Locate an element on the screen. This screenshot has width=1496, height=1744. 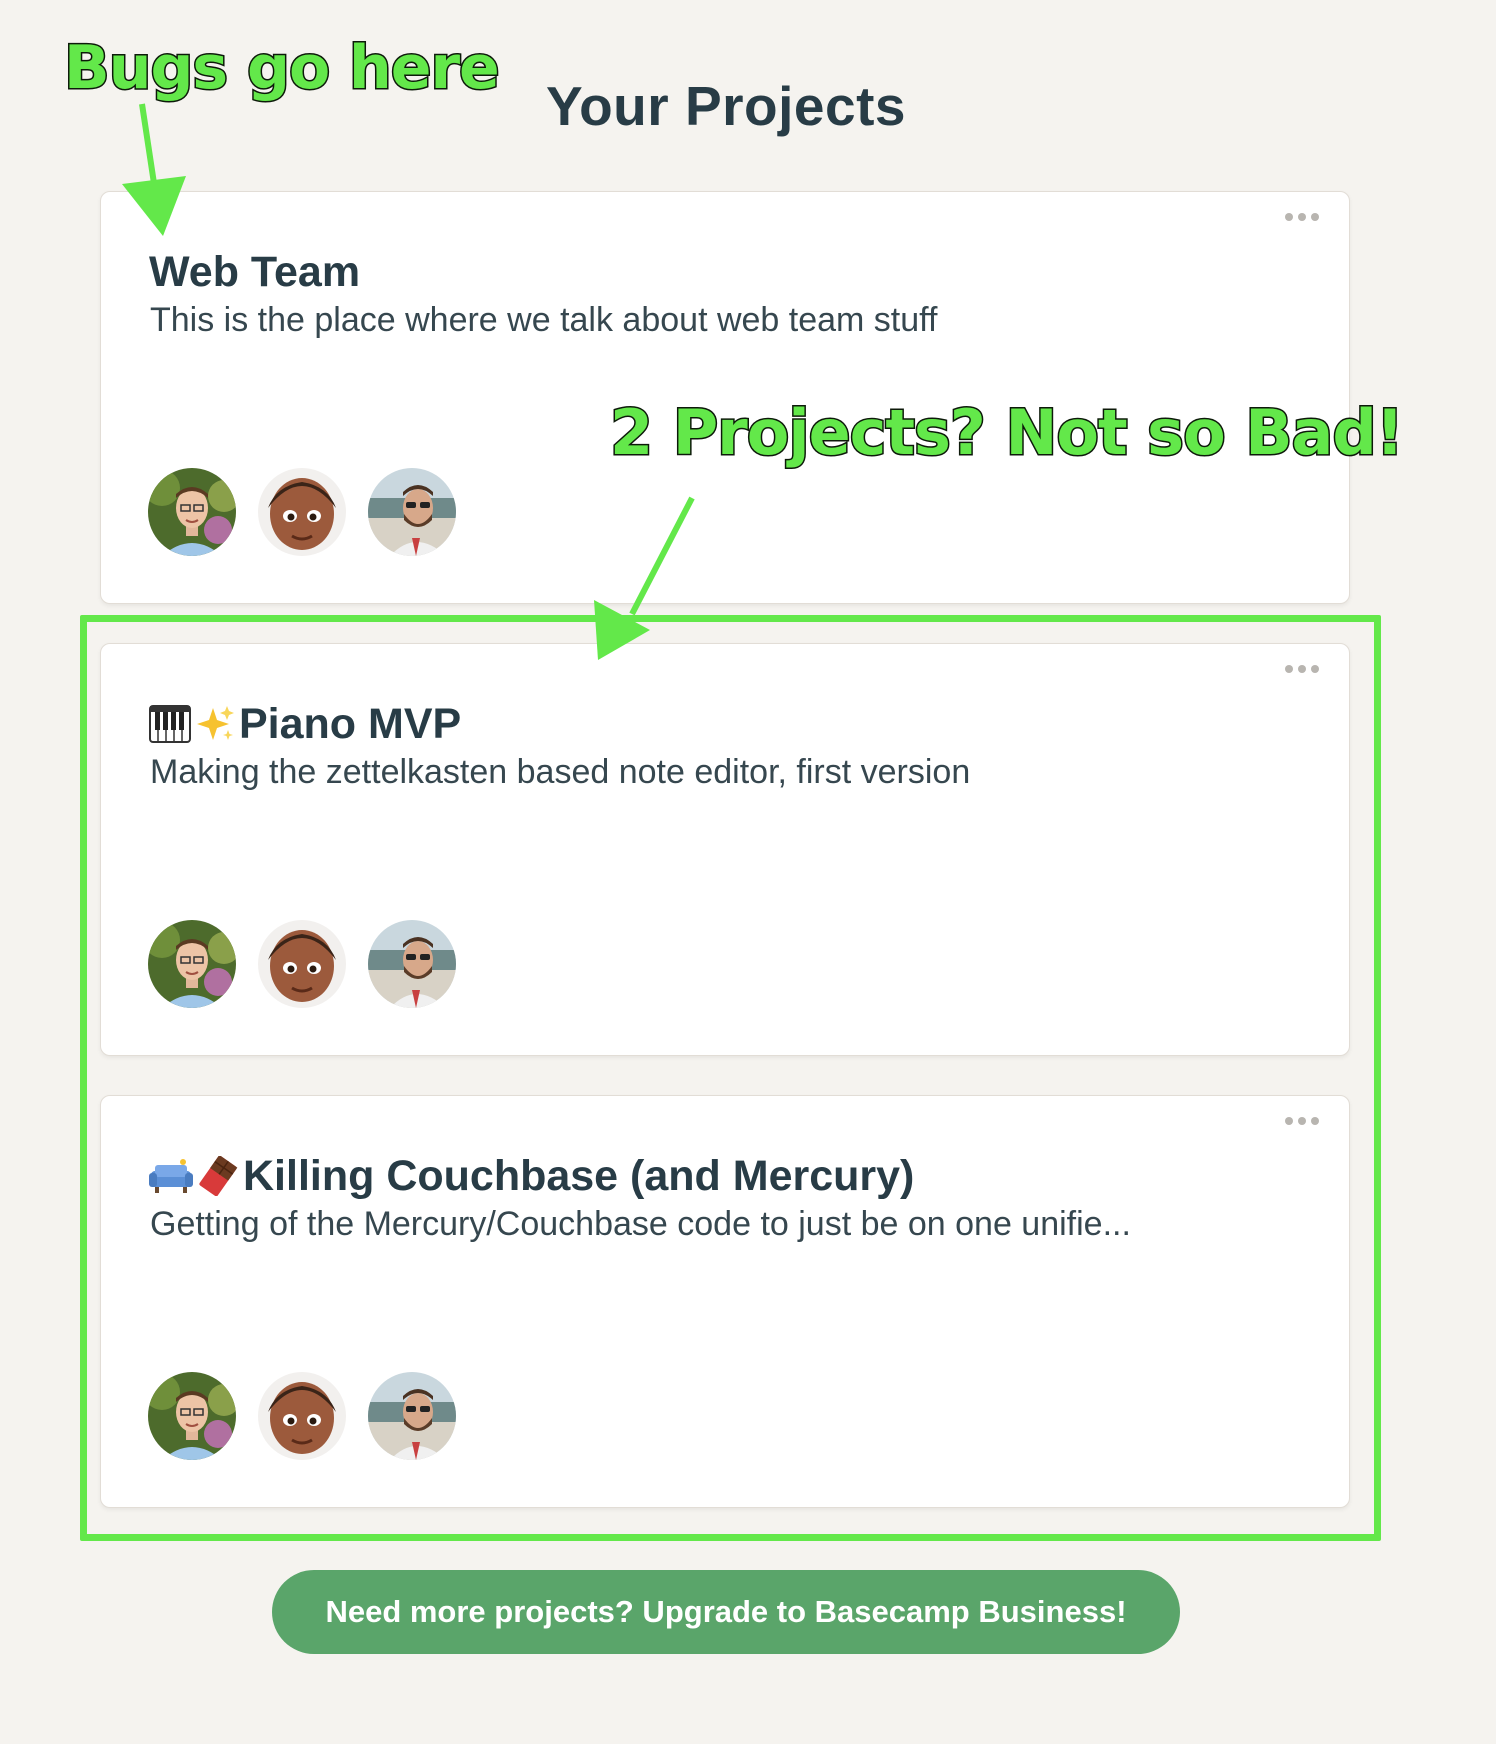
project-title: Piano MVP is located at coordinates (305, 724).